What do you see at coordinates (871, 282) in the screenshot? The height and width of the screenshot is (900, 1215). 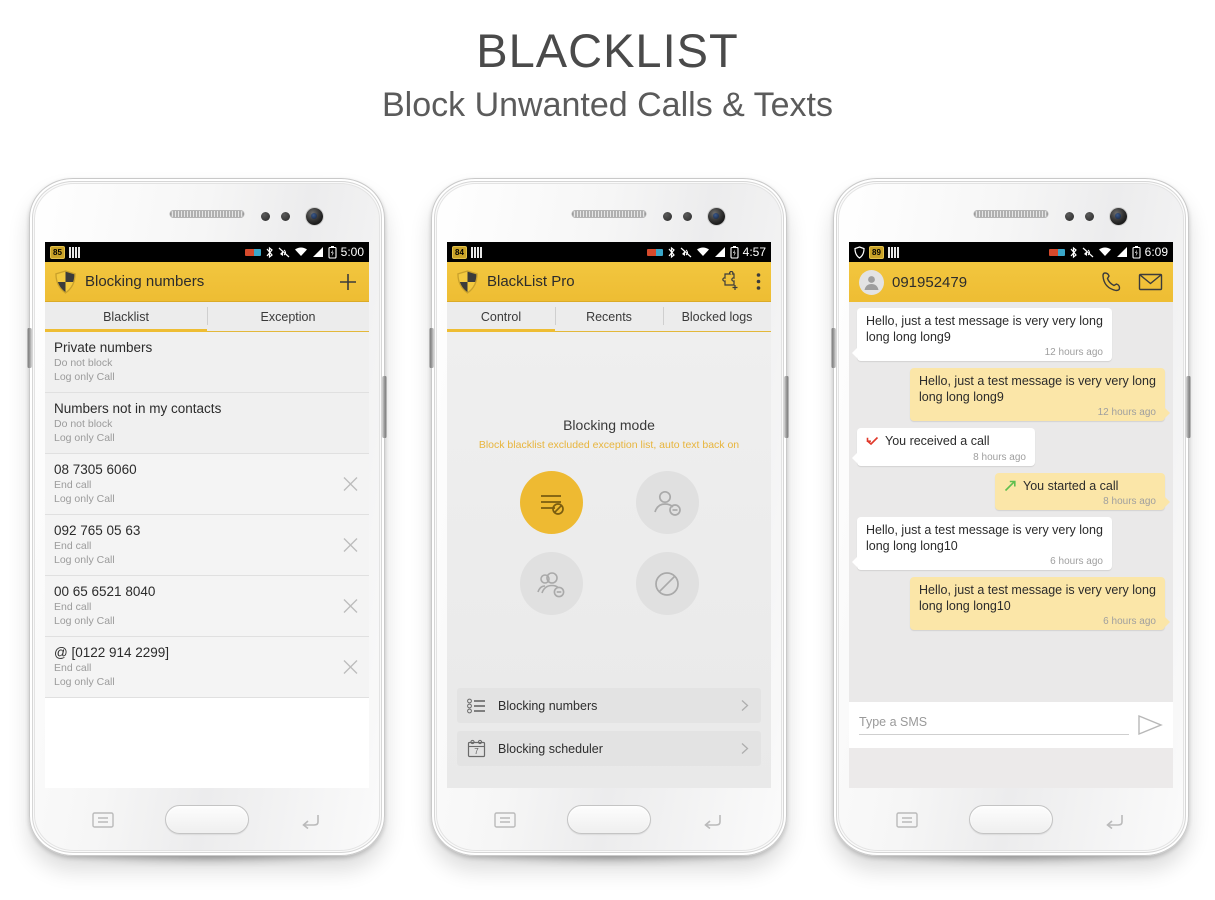 I see `avatar` at bounding box center [871, 282].